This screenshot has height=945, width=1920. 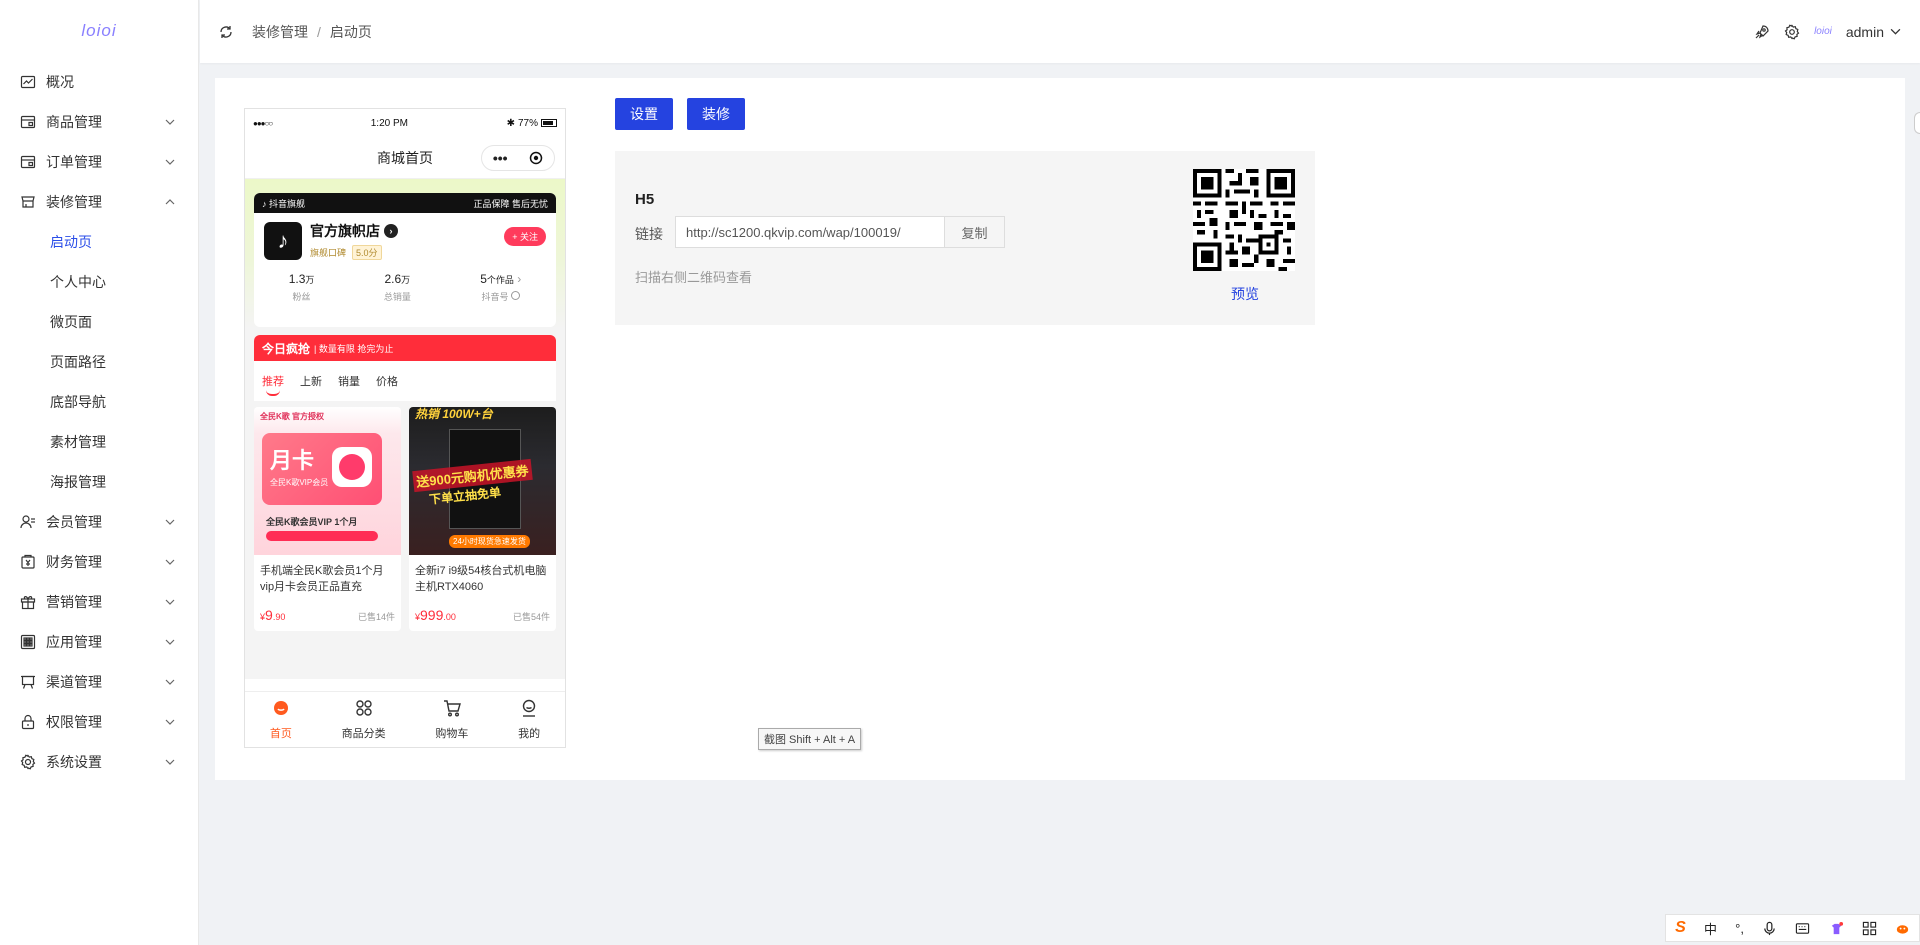 I want to click on tabbar-item-cart: 购物车, so click(x=451, y=719).